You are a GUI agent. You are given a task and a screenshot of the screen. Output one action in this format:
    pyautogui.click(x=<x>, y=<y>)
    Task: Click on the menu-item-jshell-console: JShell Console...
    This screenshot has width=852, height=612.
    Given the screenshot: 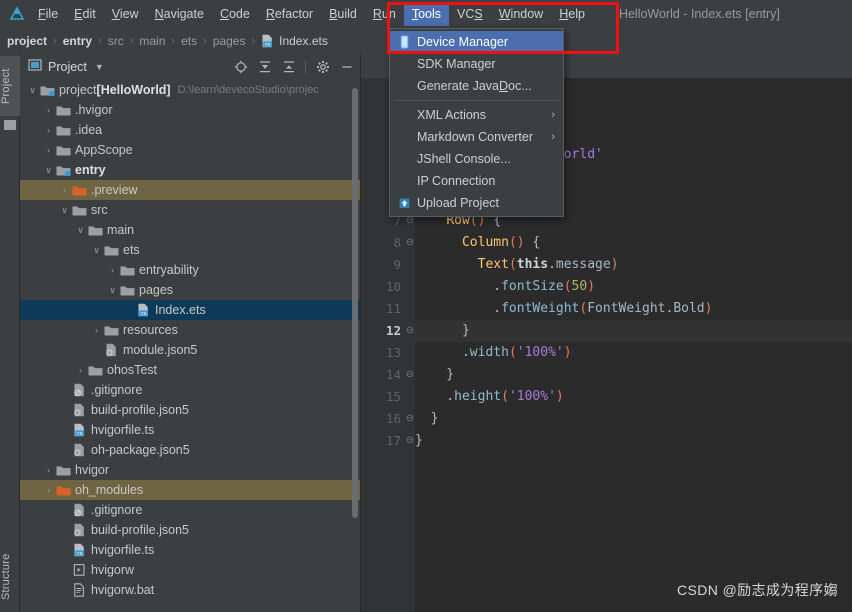 What is the action you would take?
    pyautogui.click(x=476, y=159)
    